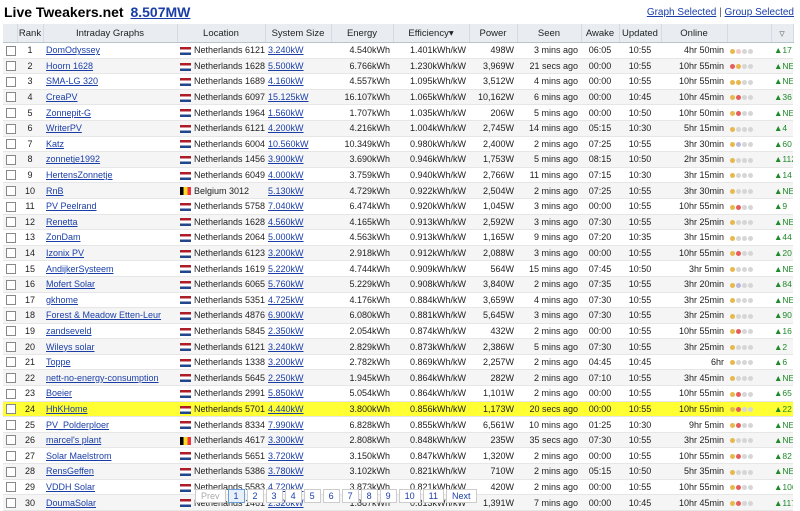 Image resolution: width=800 pixels, height=511 pixels. Describe the element at coordinates (782, 34) in the screenshot. I see `filter-icon: ▿` at that location.